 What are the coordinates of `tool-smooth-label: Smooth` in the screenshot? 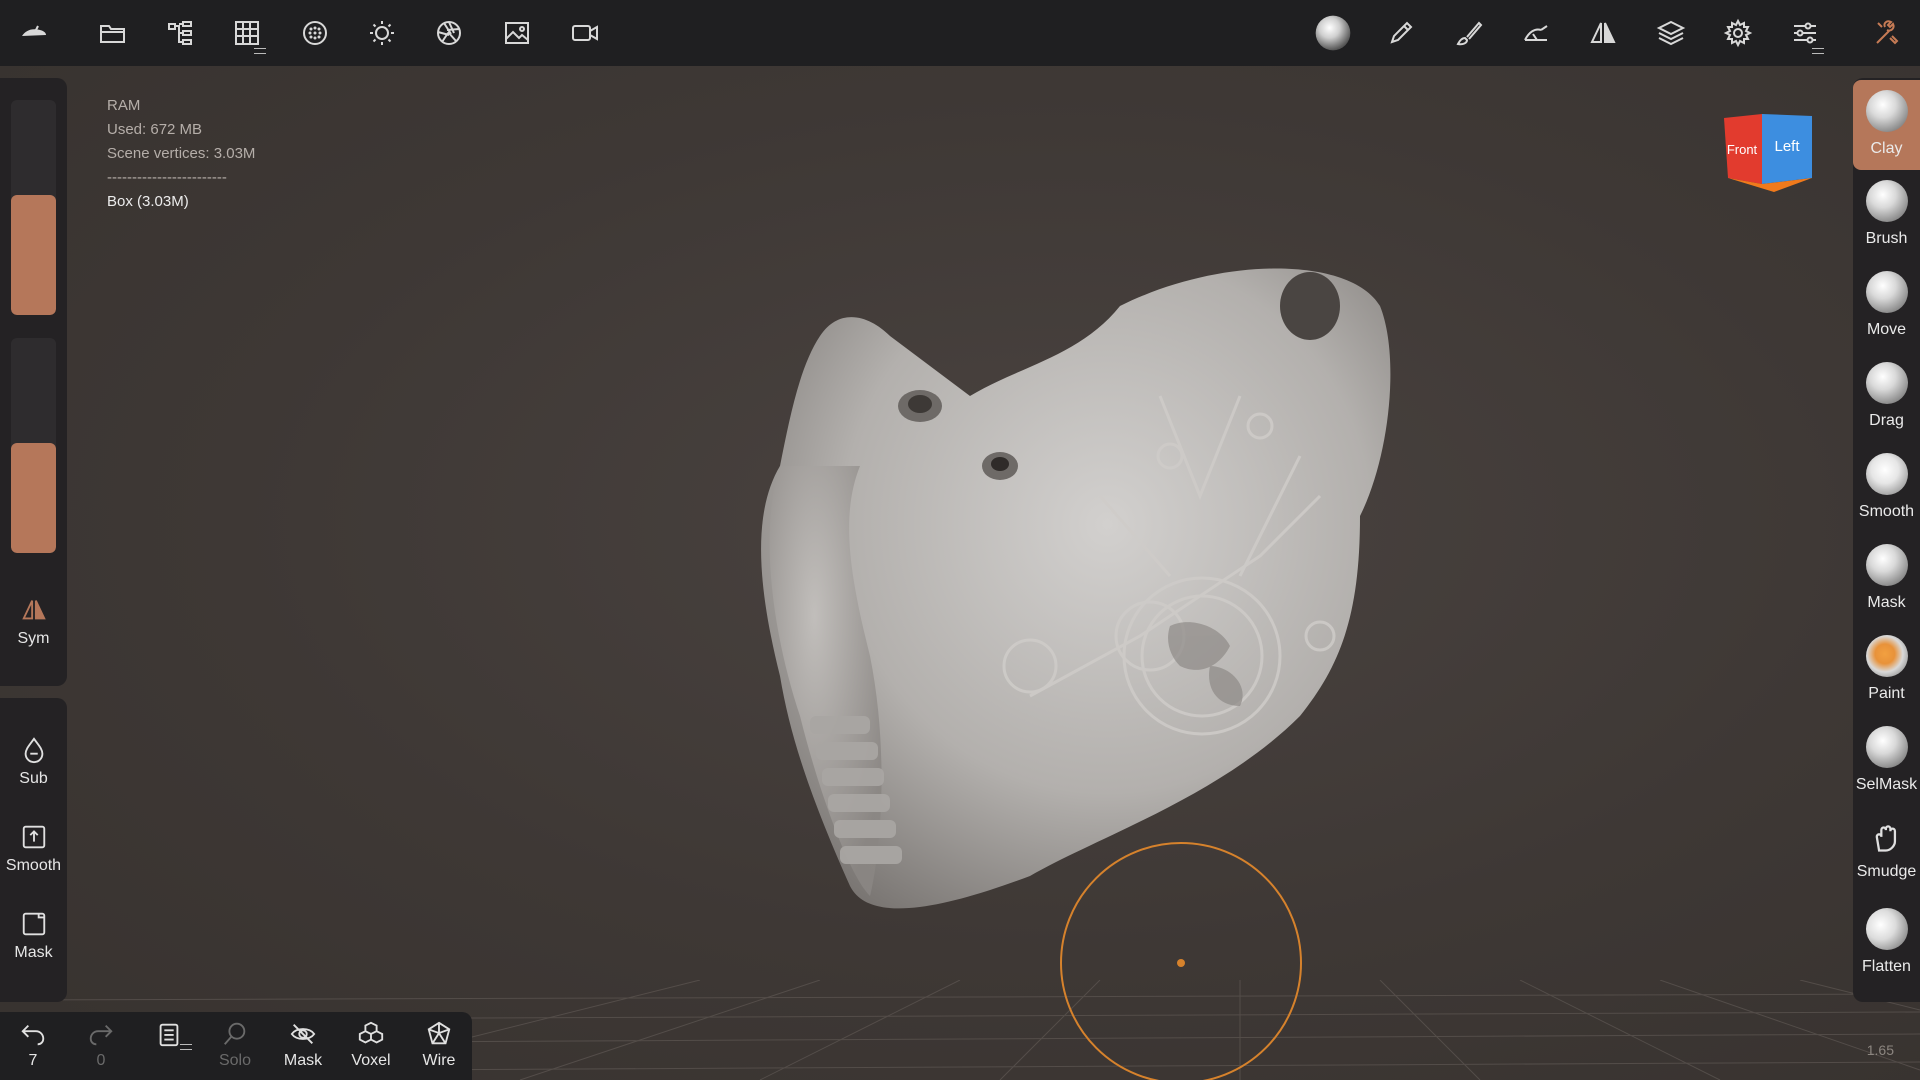 It's located at (1886, 511).